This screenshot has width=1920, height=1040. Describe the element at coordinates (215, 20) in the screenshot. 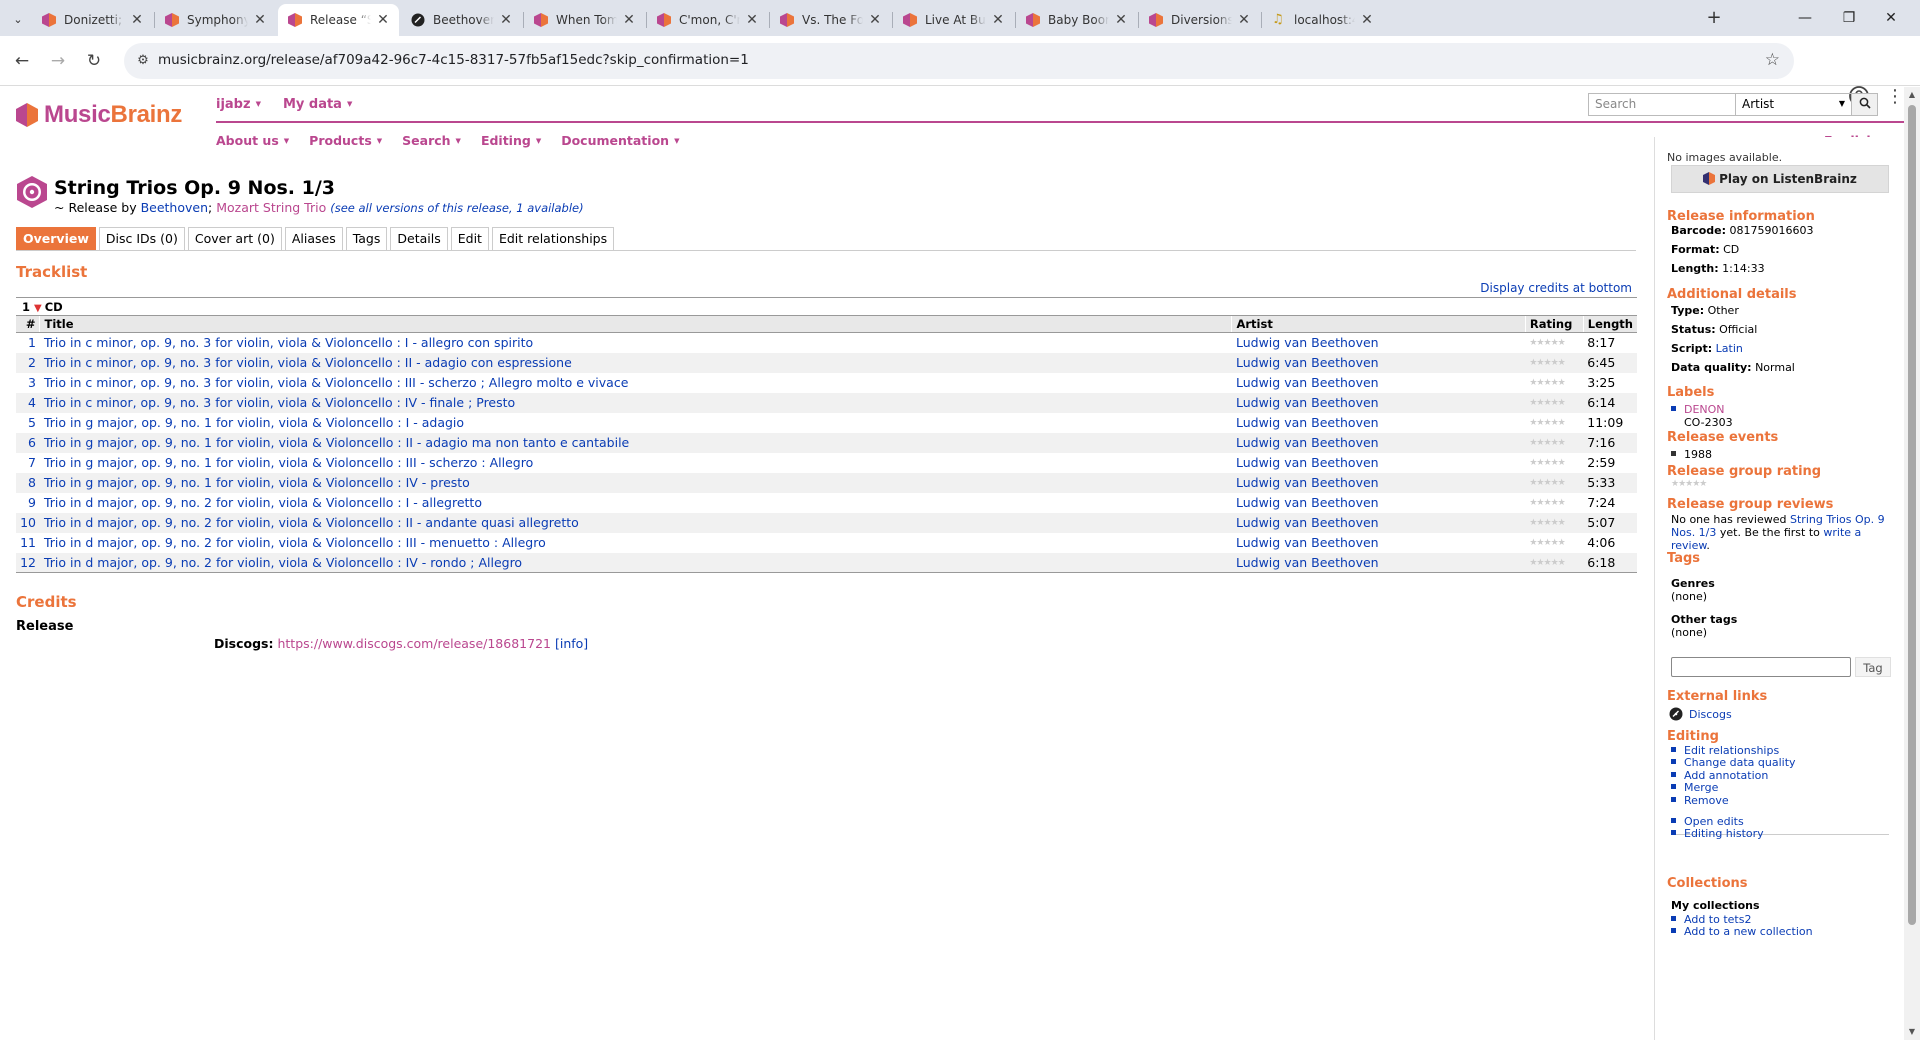

I see `browser-tab: Symphony No. ✕` at that location.